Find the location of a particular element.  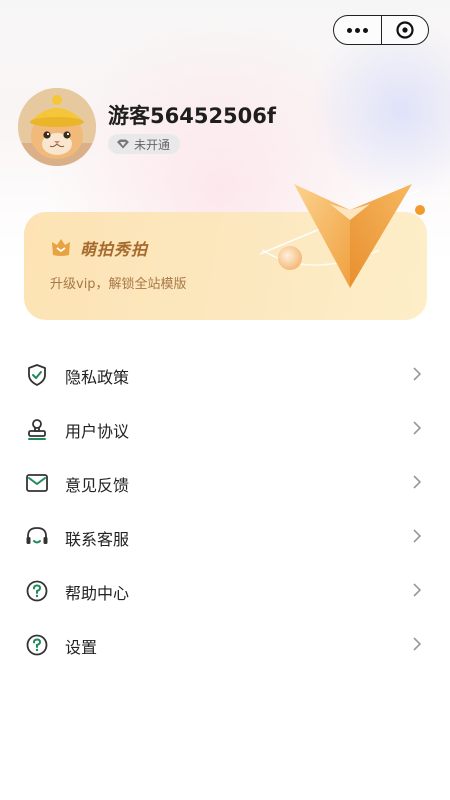

vip-v-logo-icon is located at coordinates (342, 236).